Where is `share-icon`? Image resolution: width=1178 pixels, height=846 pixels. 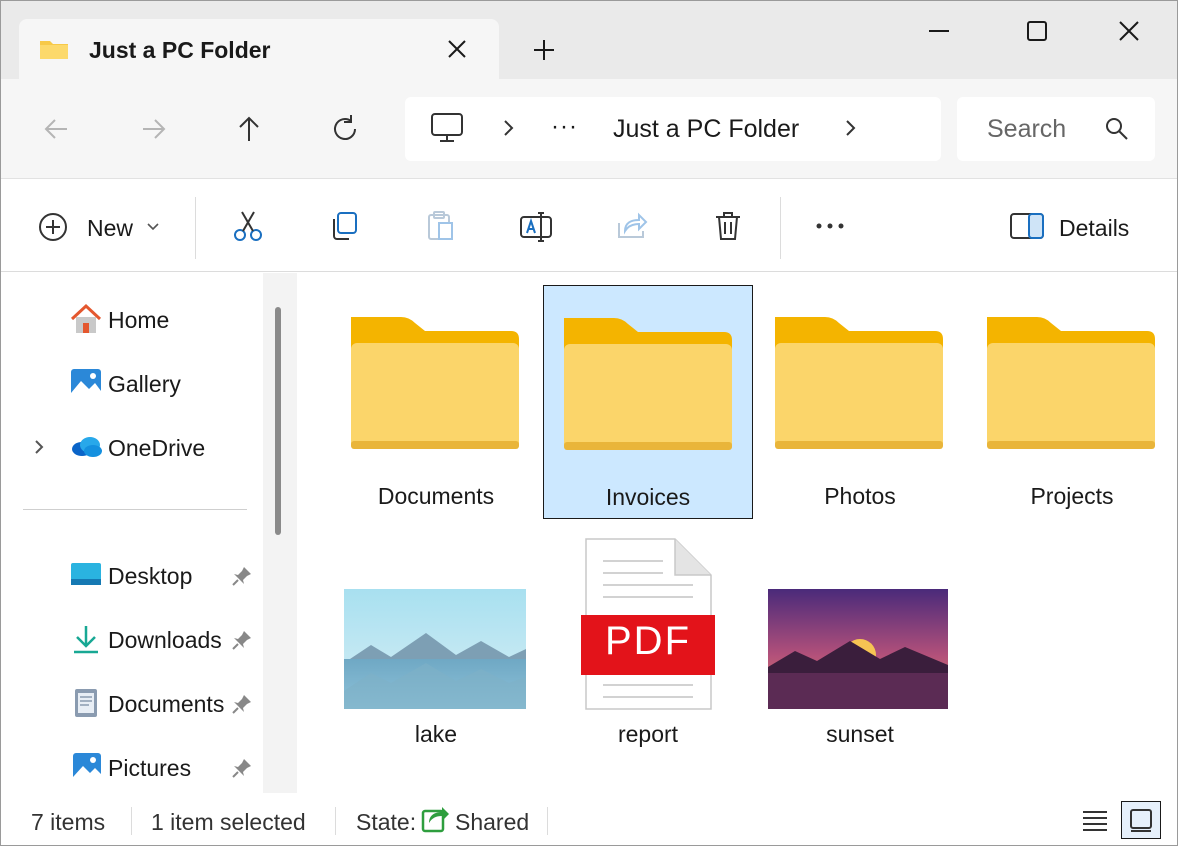
share-icon is located at coordinates (632, 226).